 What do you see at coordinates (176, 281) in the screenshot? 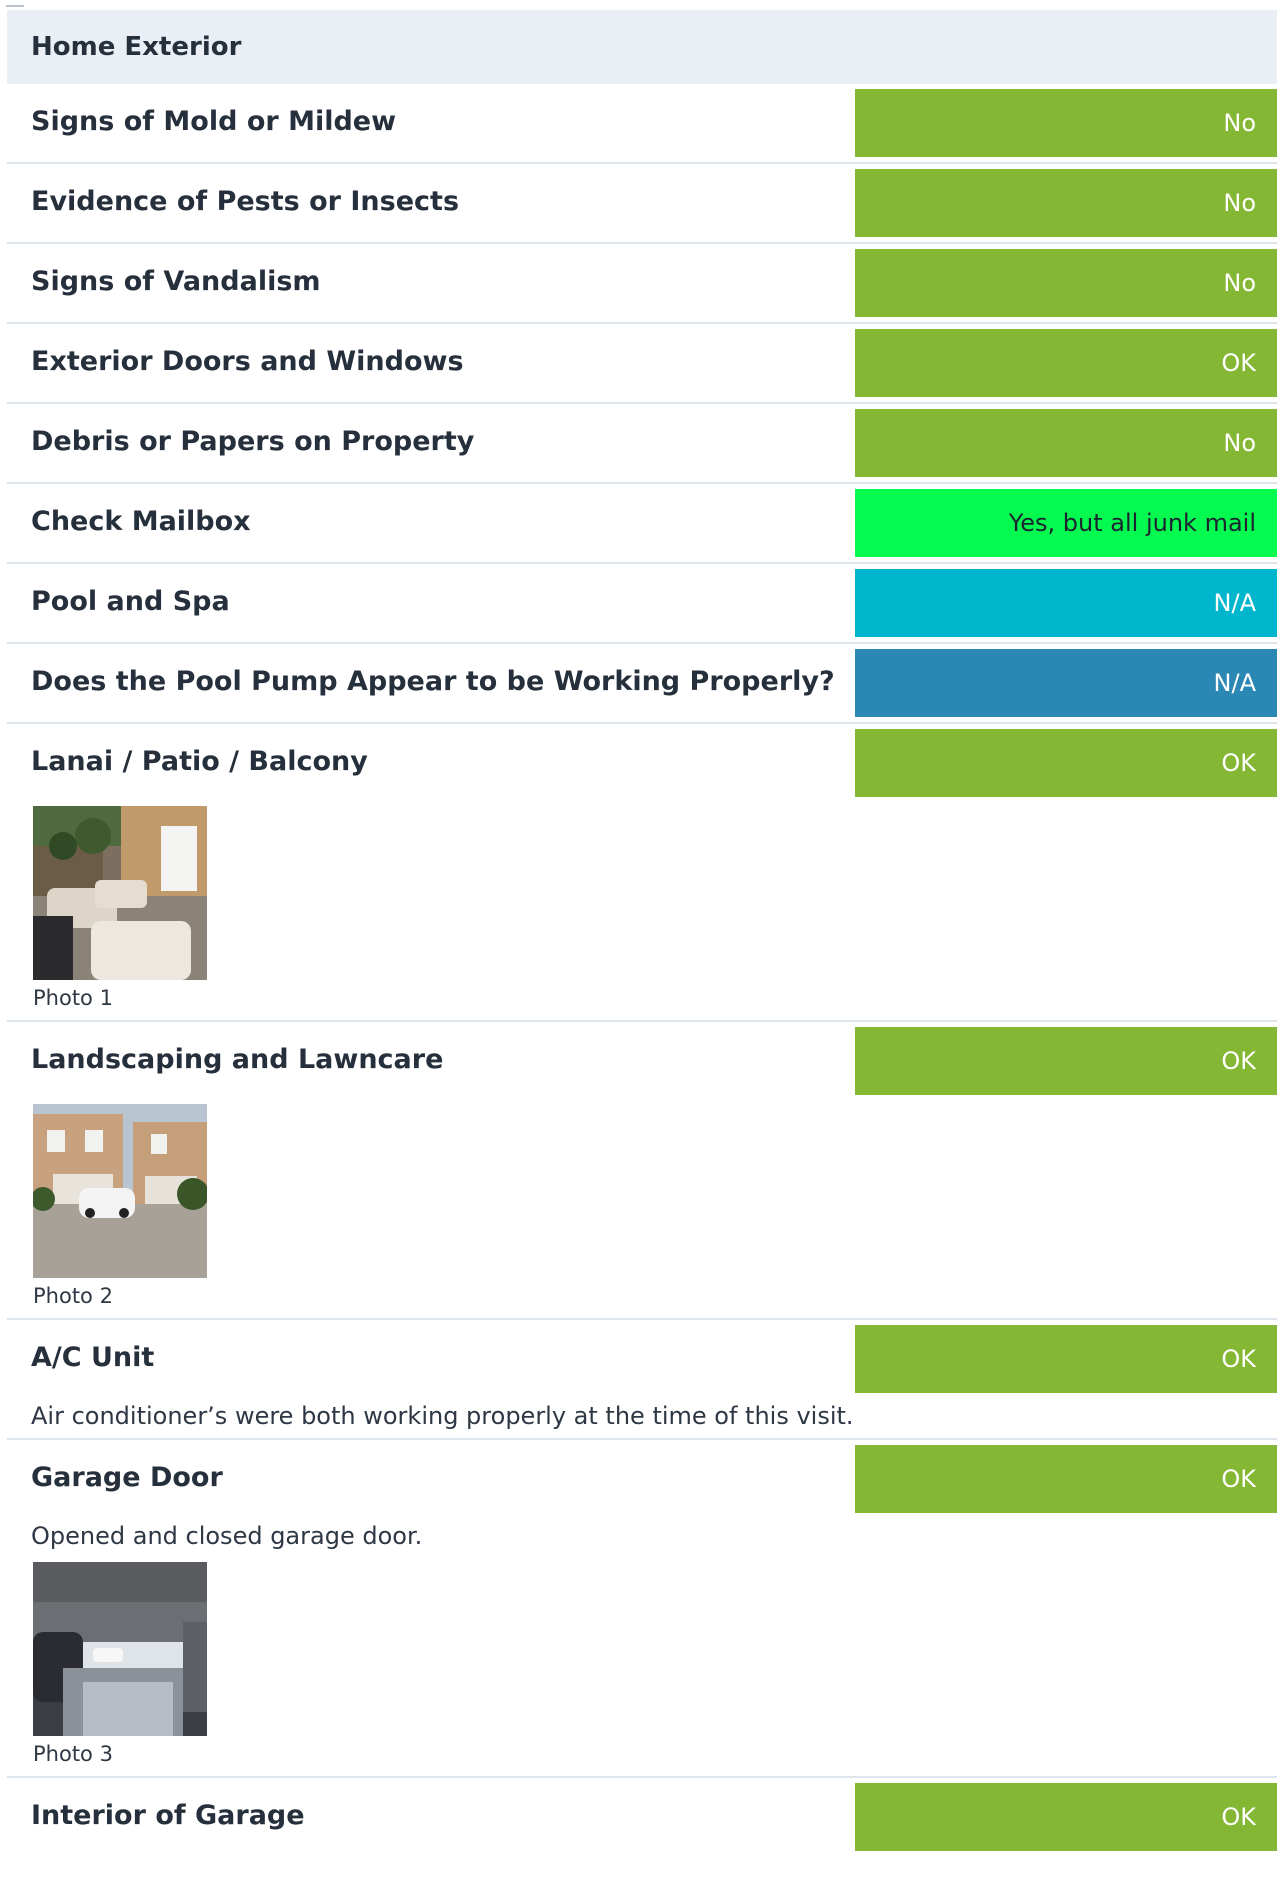
I see `row-title: Signs of Vandalism` at bounding box center [176, 281].